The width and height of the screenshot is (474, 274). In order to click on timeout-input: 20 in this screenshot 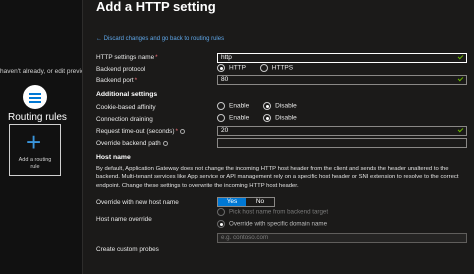, I will do `click(342, 131)`.